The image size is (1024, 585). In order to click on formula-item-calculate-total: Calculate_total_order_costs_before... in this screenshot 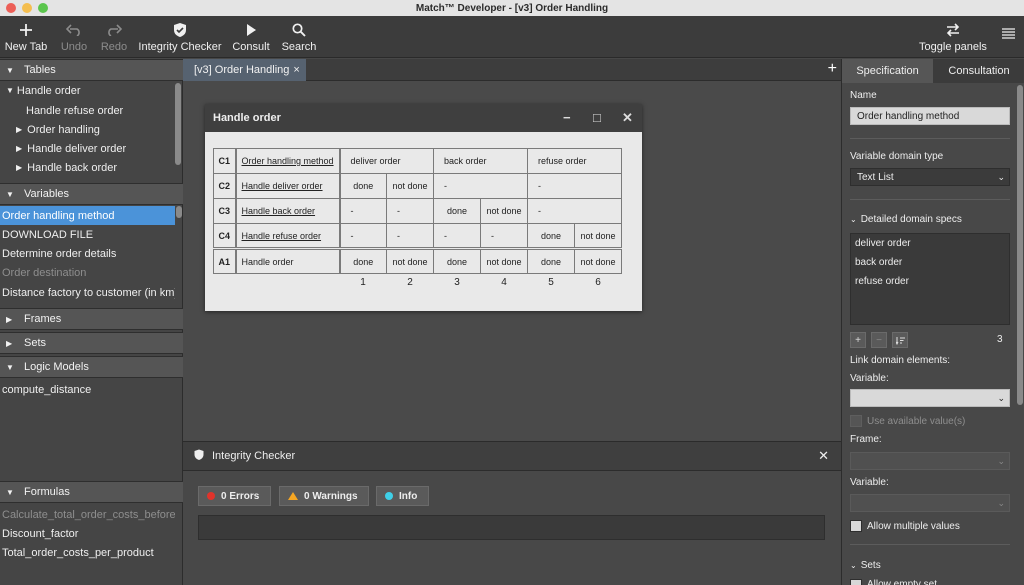, I will do `click(87, 514)`.